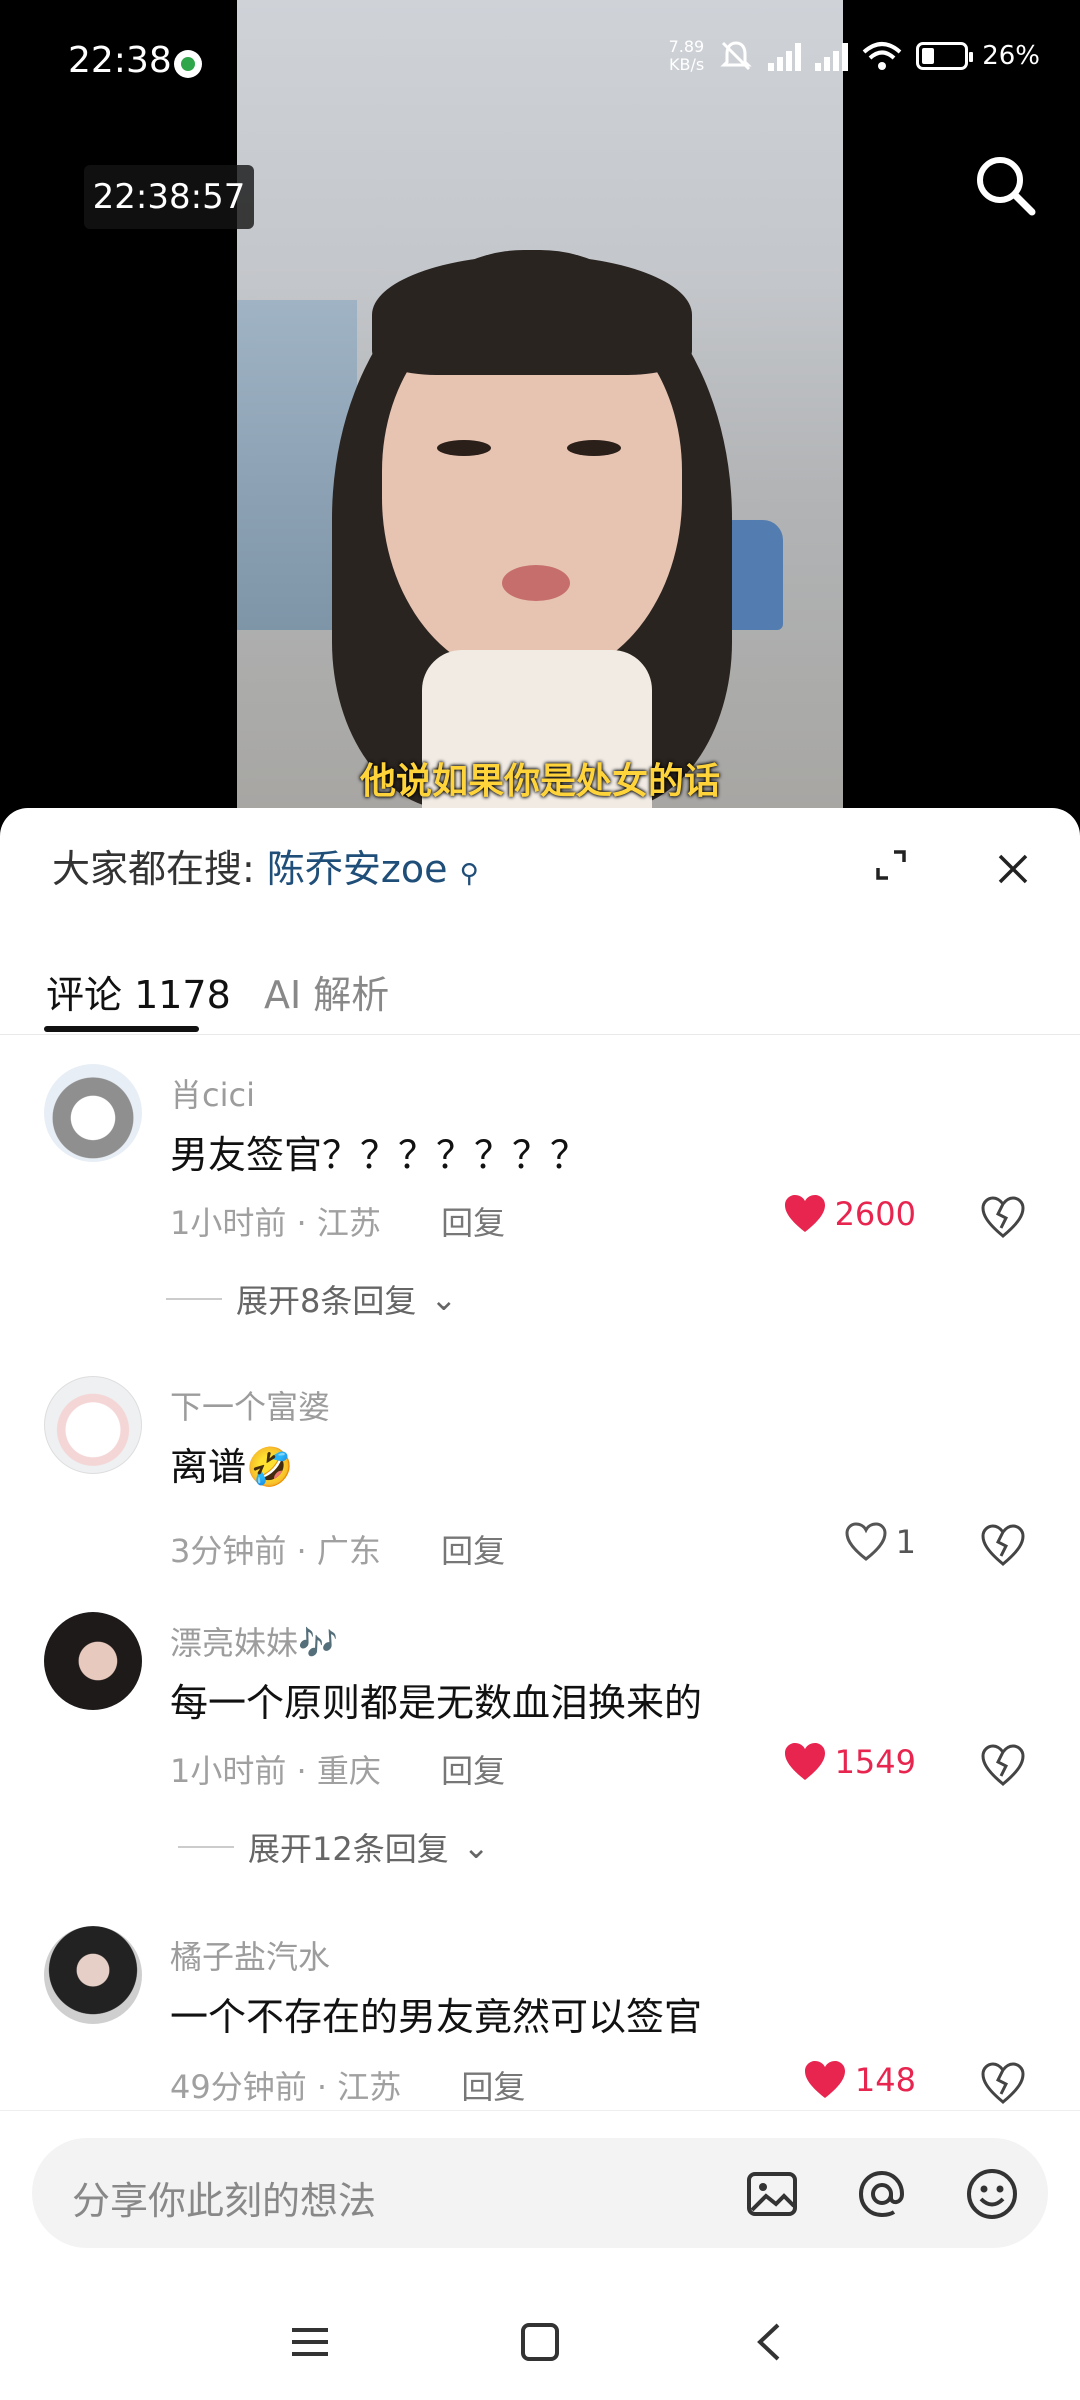  Describe the element at coordinates (686, 46) in the screenshot. I see `net-speed-value: 7.89` at that location.